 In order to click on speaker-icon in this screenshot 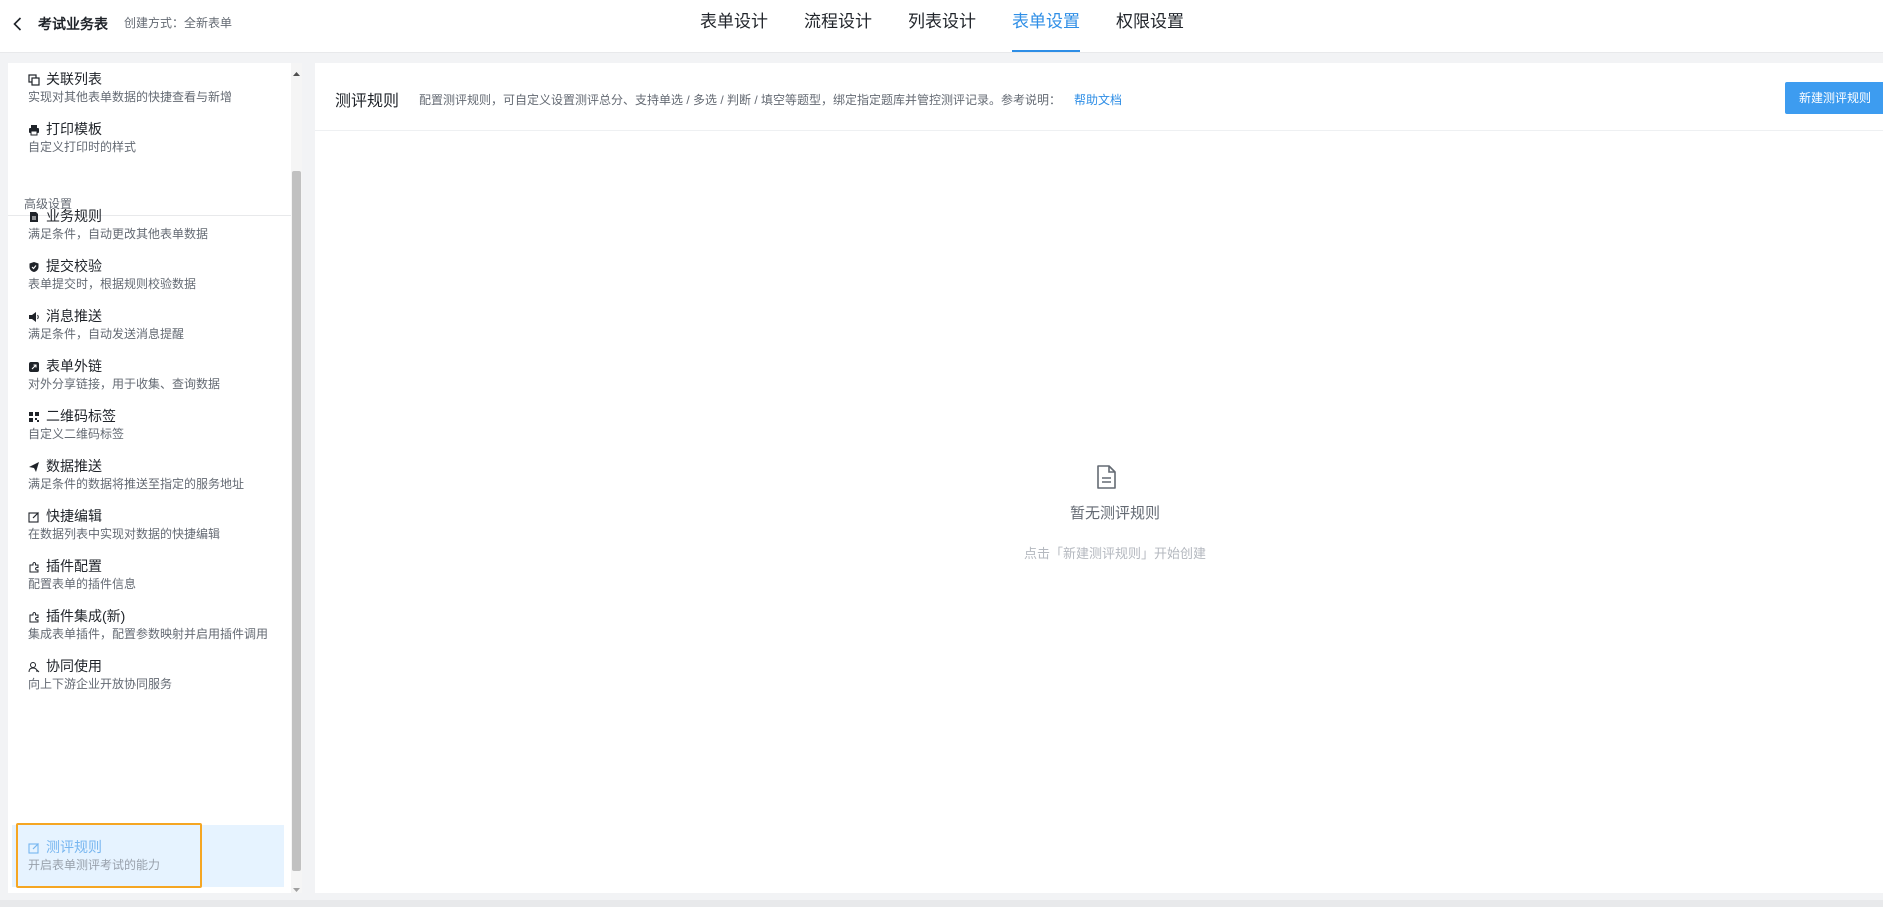, I will do `click(34, 316)`.